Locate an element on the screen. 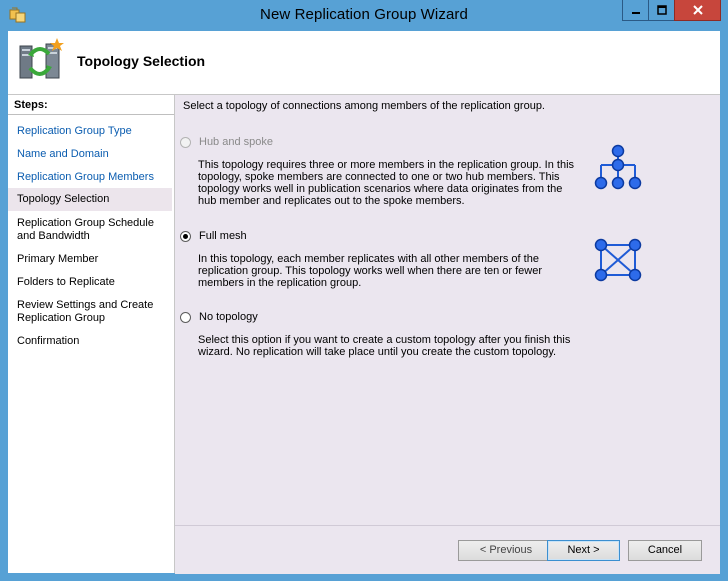  no-topology-label: No topology is located at coordinates (228, 317).